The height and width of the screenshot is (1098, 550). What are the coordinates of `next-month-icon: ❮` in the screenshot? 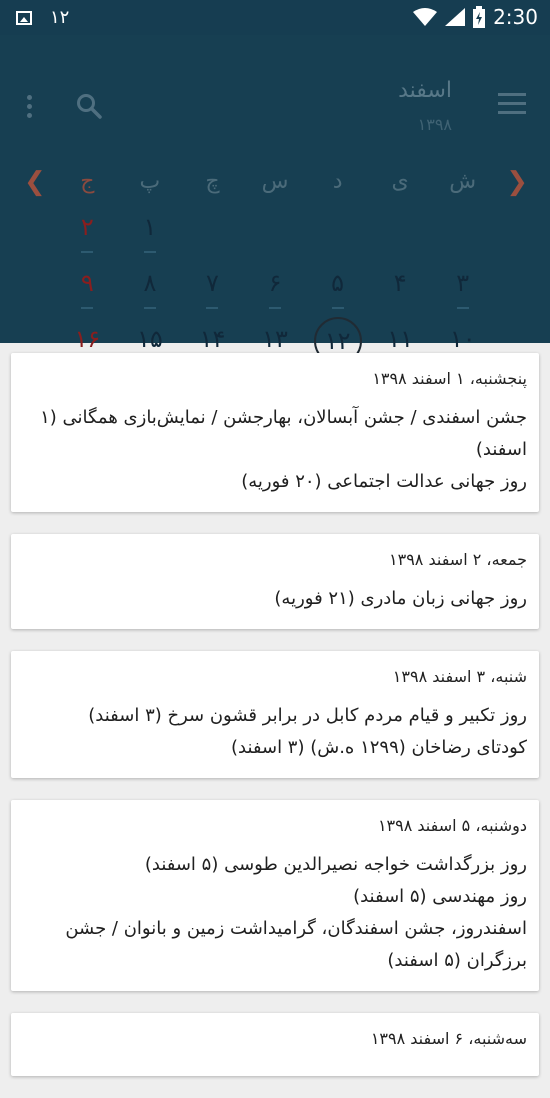 It's located at (35, 182).